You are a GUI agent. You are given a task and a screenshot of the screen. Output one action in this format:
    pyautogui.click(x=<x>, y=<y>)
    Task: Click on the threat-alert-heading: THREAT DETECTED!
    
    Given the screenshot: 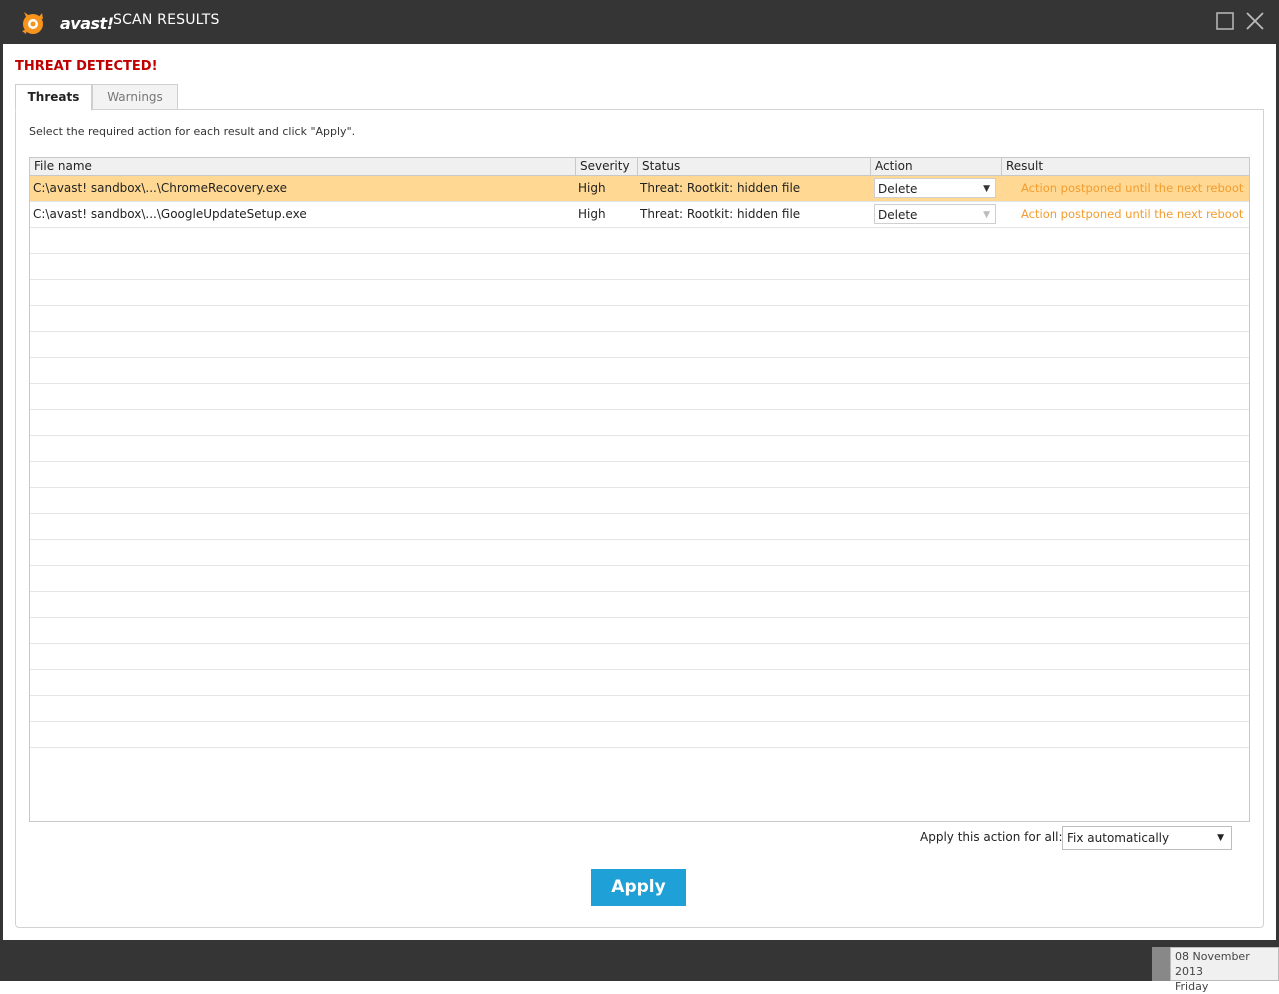 What is the action you would take?
    pyautogui.click(x=86, y=66)
    